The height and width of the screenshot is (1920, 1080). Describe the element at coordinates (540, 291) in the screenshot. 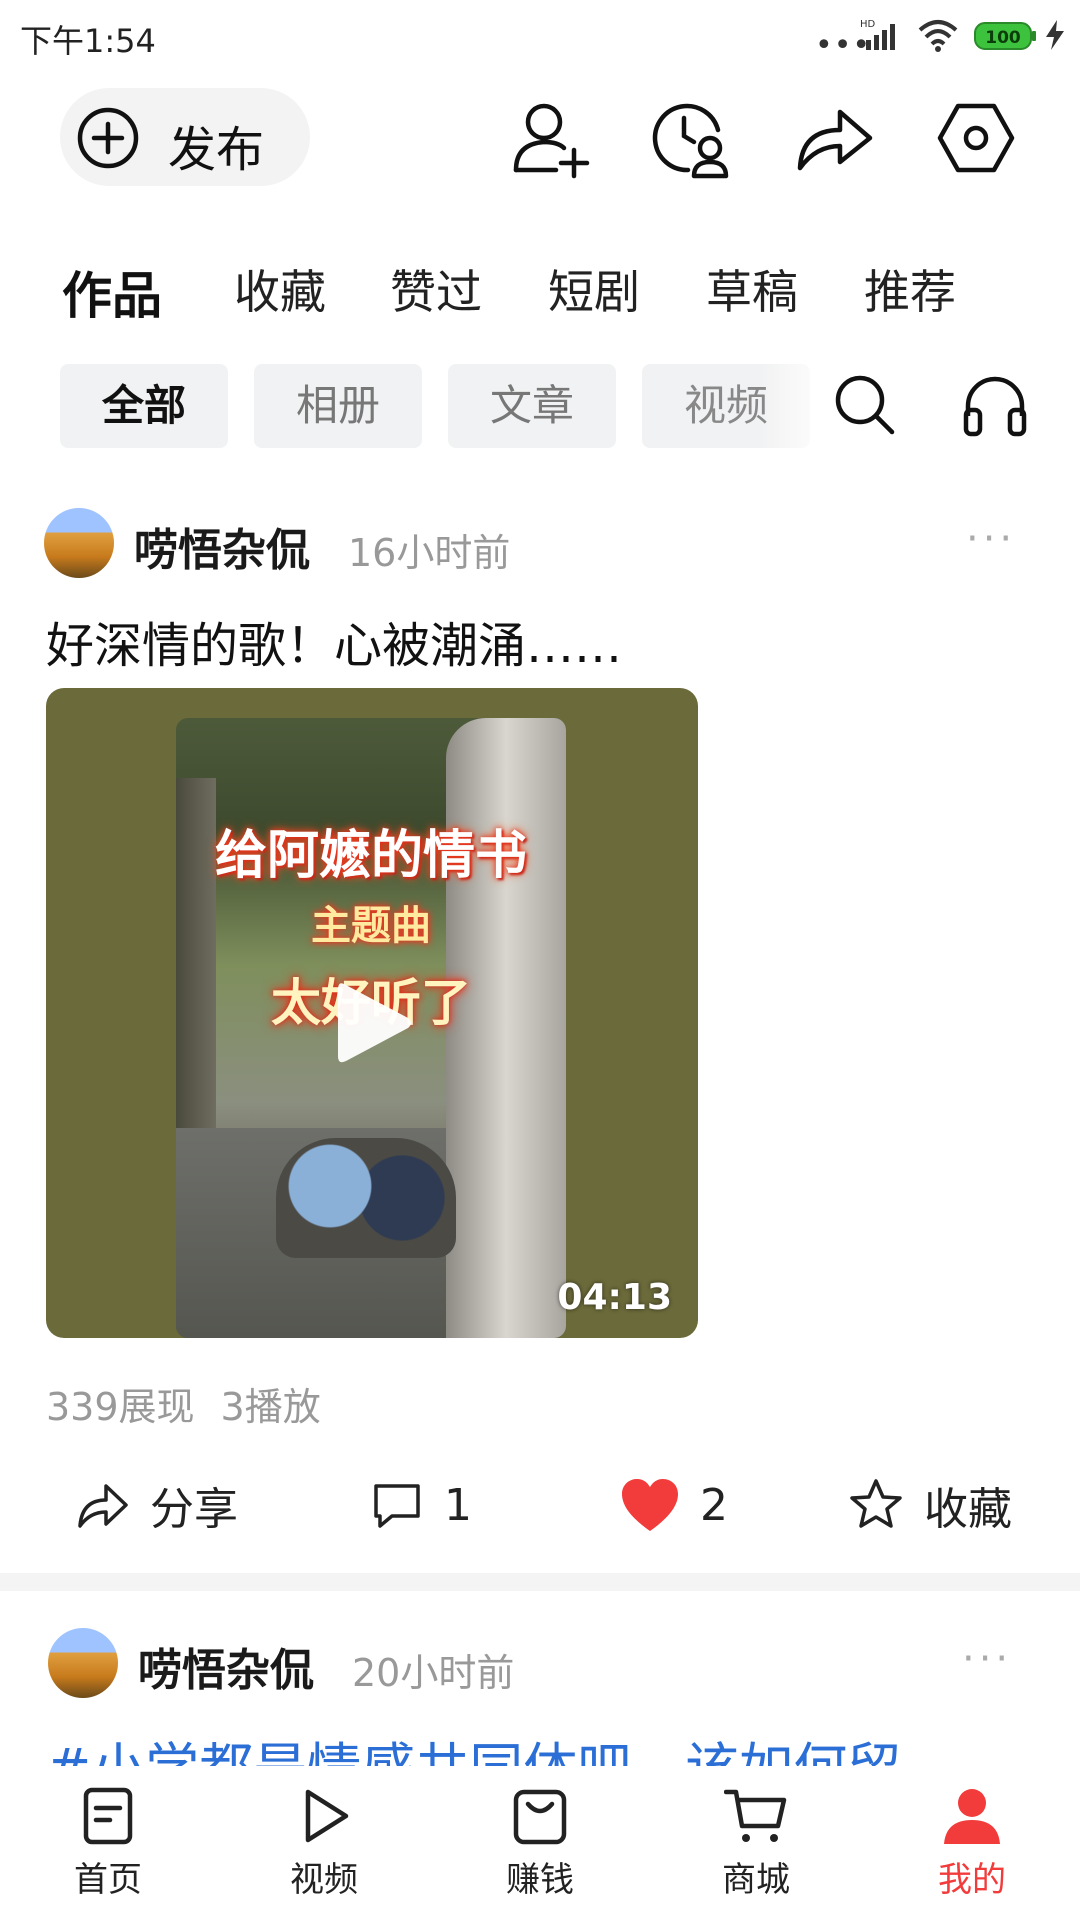

I see `content-tabs: 作品 收藏 赞过 短剧 草稿 推荐` at that location.